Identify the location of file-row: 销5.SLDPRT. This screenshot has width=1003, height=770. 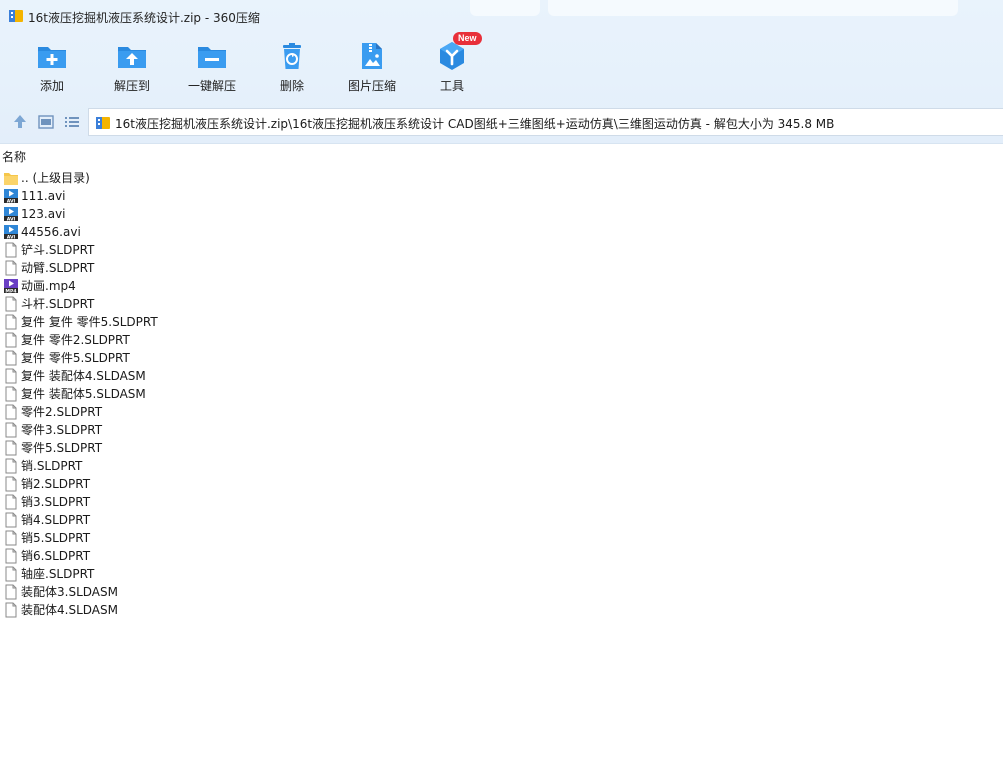
(150, 538).